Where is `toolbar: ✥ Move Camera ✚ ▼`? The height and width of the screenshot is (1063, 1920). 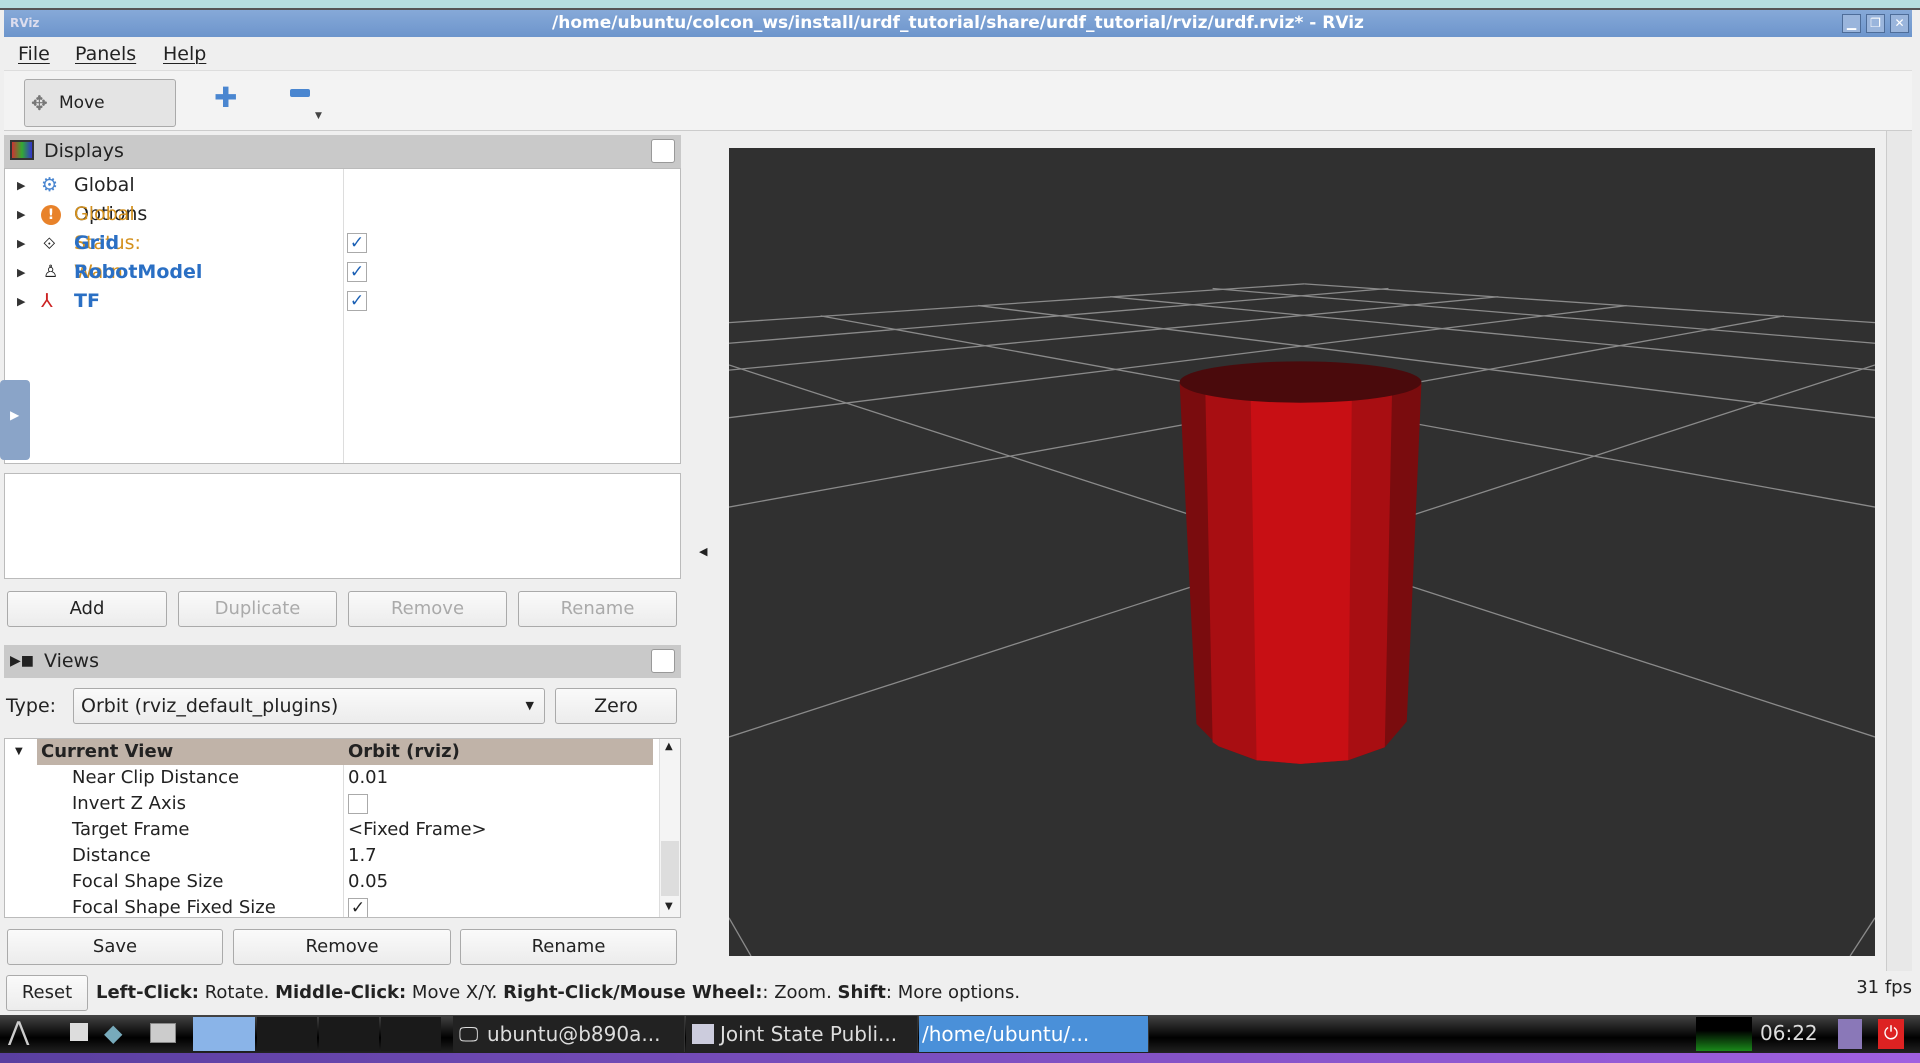 toolbar: ✥ Move Camera ✚ ▼ is located at coordinates (958, 115).